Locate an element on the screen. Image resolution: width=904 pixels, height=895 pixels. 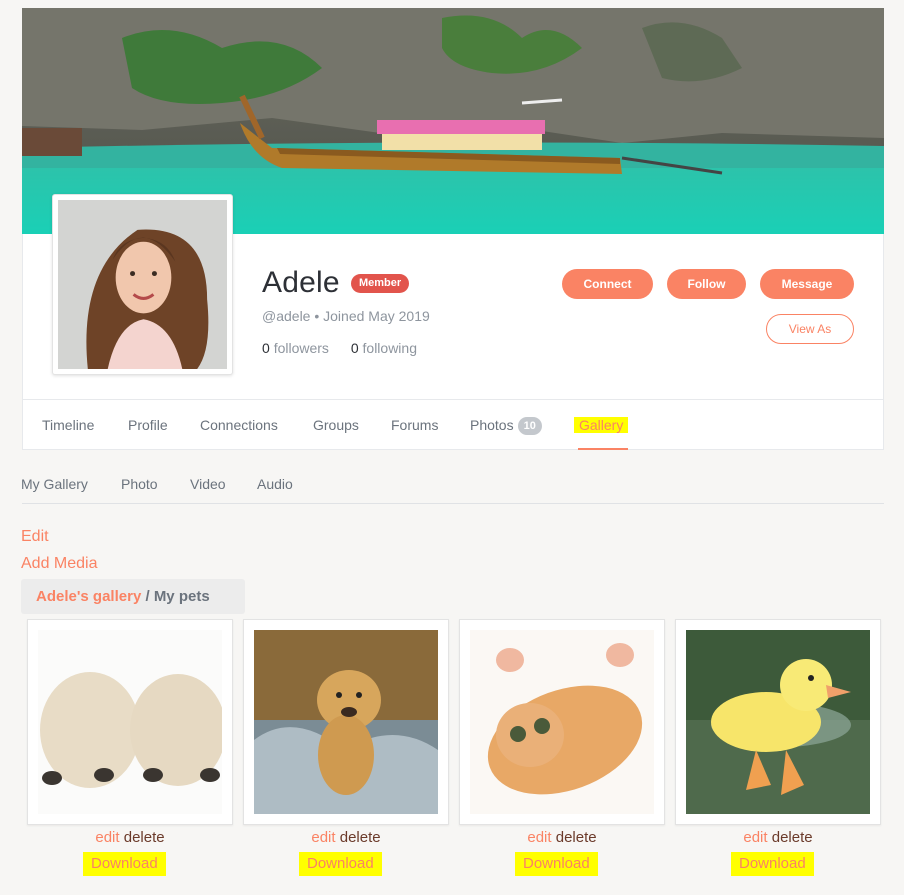
media-tile-kitten is located at coordinates (562, 722).